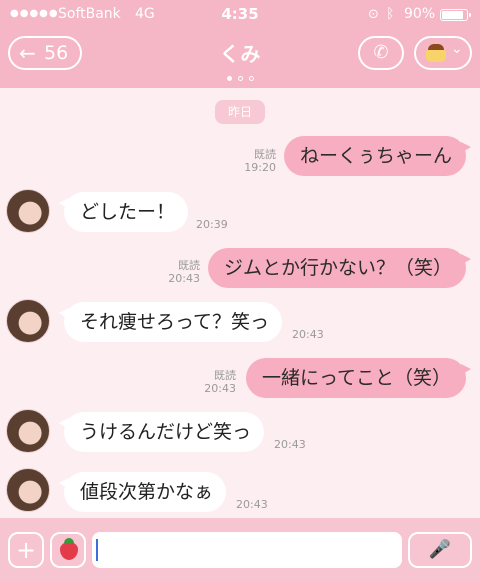 This screenshot has height=582, width=480. I want to click on microphone-icon: 🎤, so click(440, 549).